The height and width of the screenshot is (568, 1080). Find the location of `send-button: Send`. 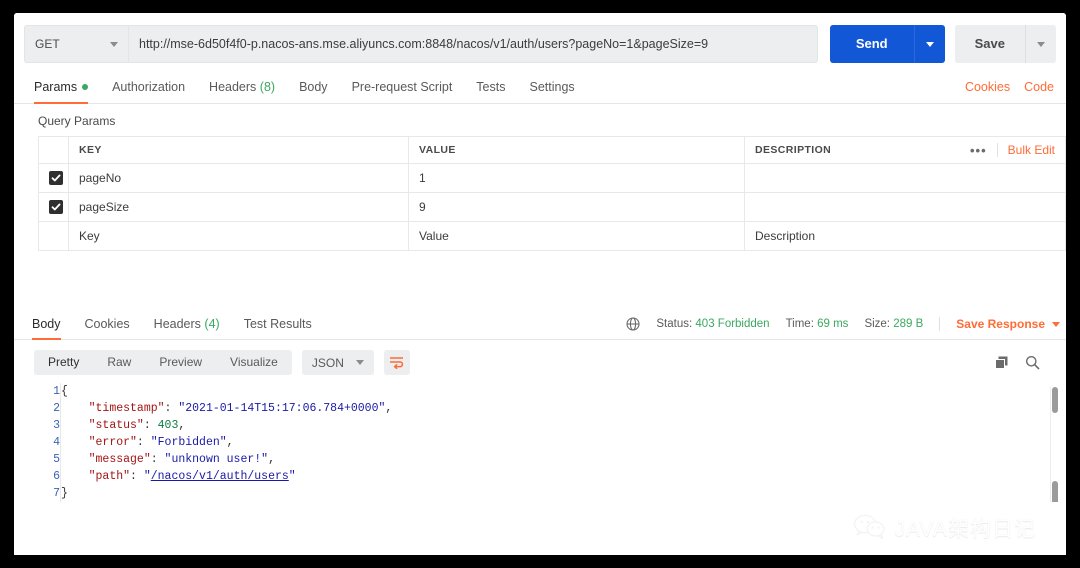

send-button: Send is located at coordinates (871, 44).